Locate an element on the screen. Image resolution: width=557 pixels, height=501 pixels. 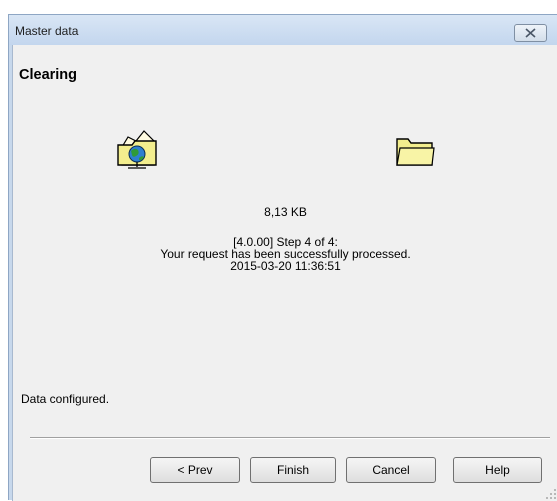
target-icon is located at coordinates (415, 152).